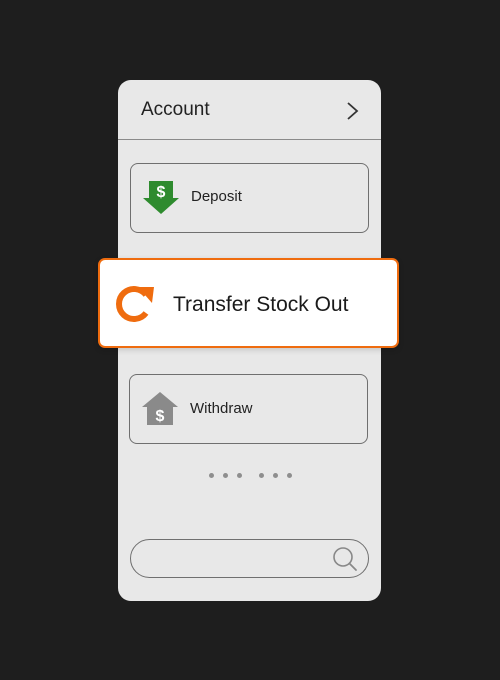  I want to click on deposit-dollar-arrow-icon: $, so click(161, 197).